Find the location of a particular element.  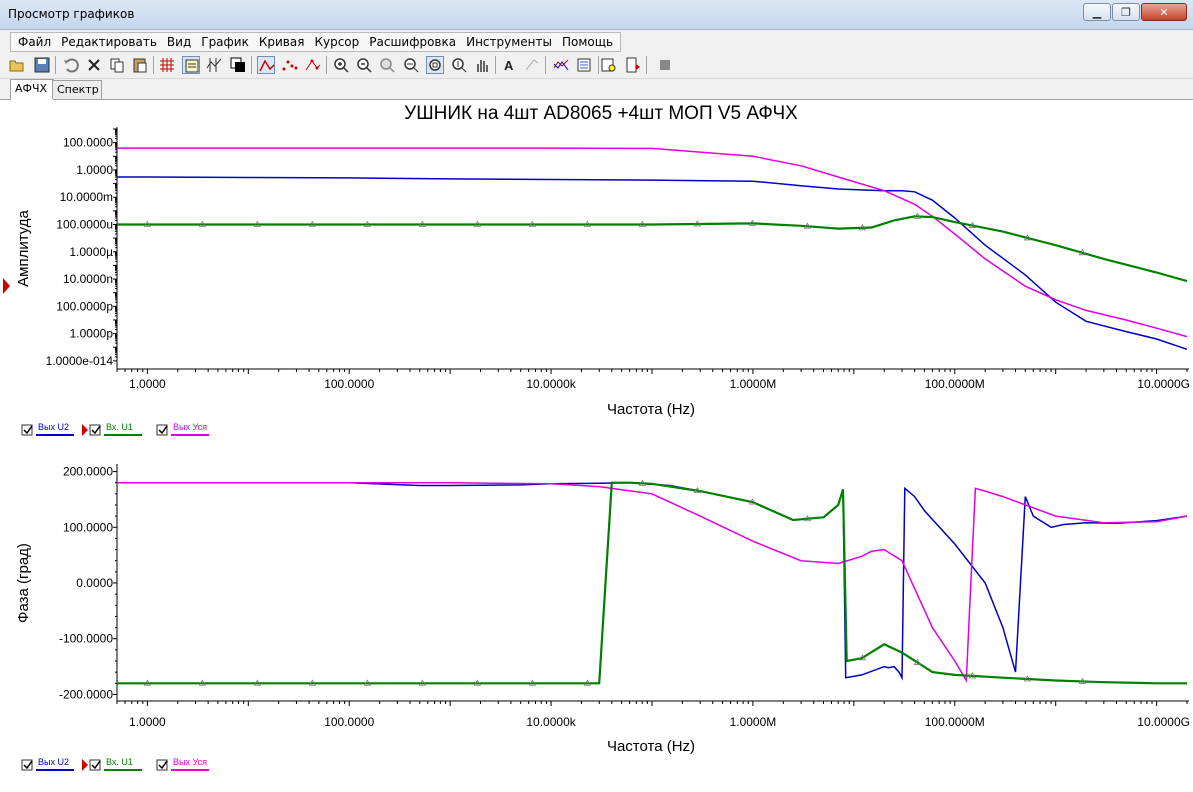

points-mode-button is located at coordinates (290, 65).